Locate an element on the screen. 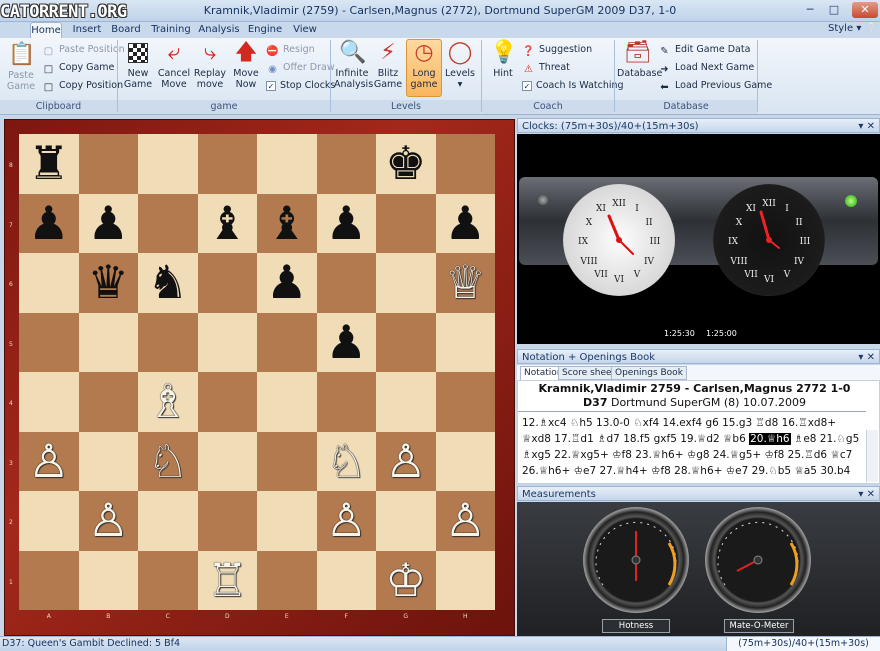  chess-piece-h2: ♙ is located at coordinates (466, 521).